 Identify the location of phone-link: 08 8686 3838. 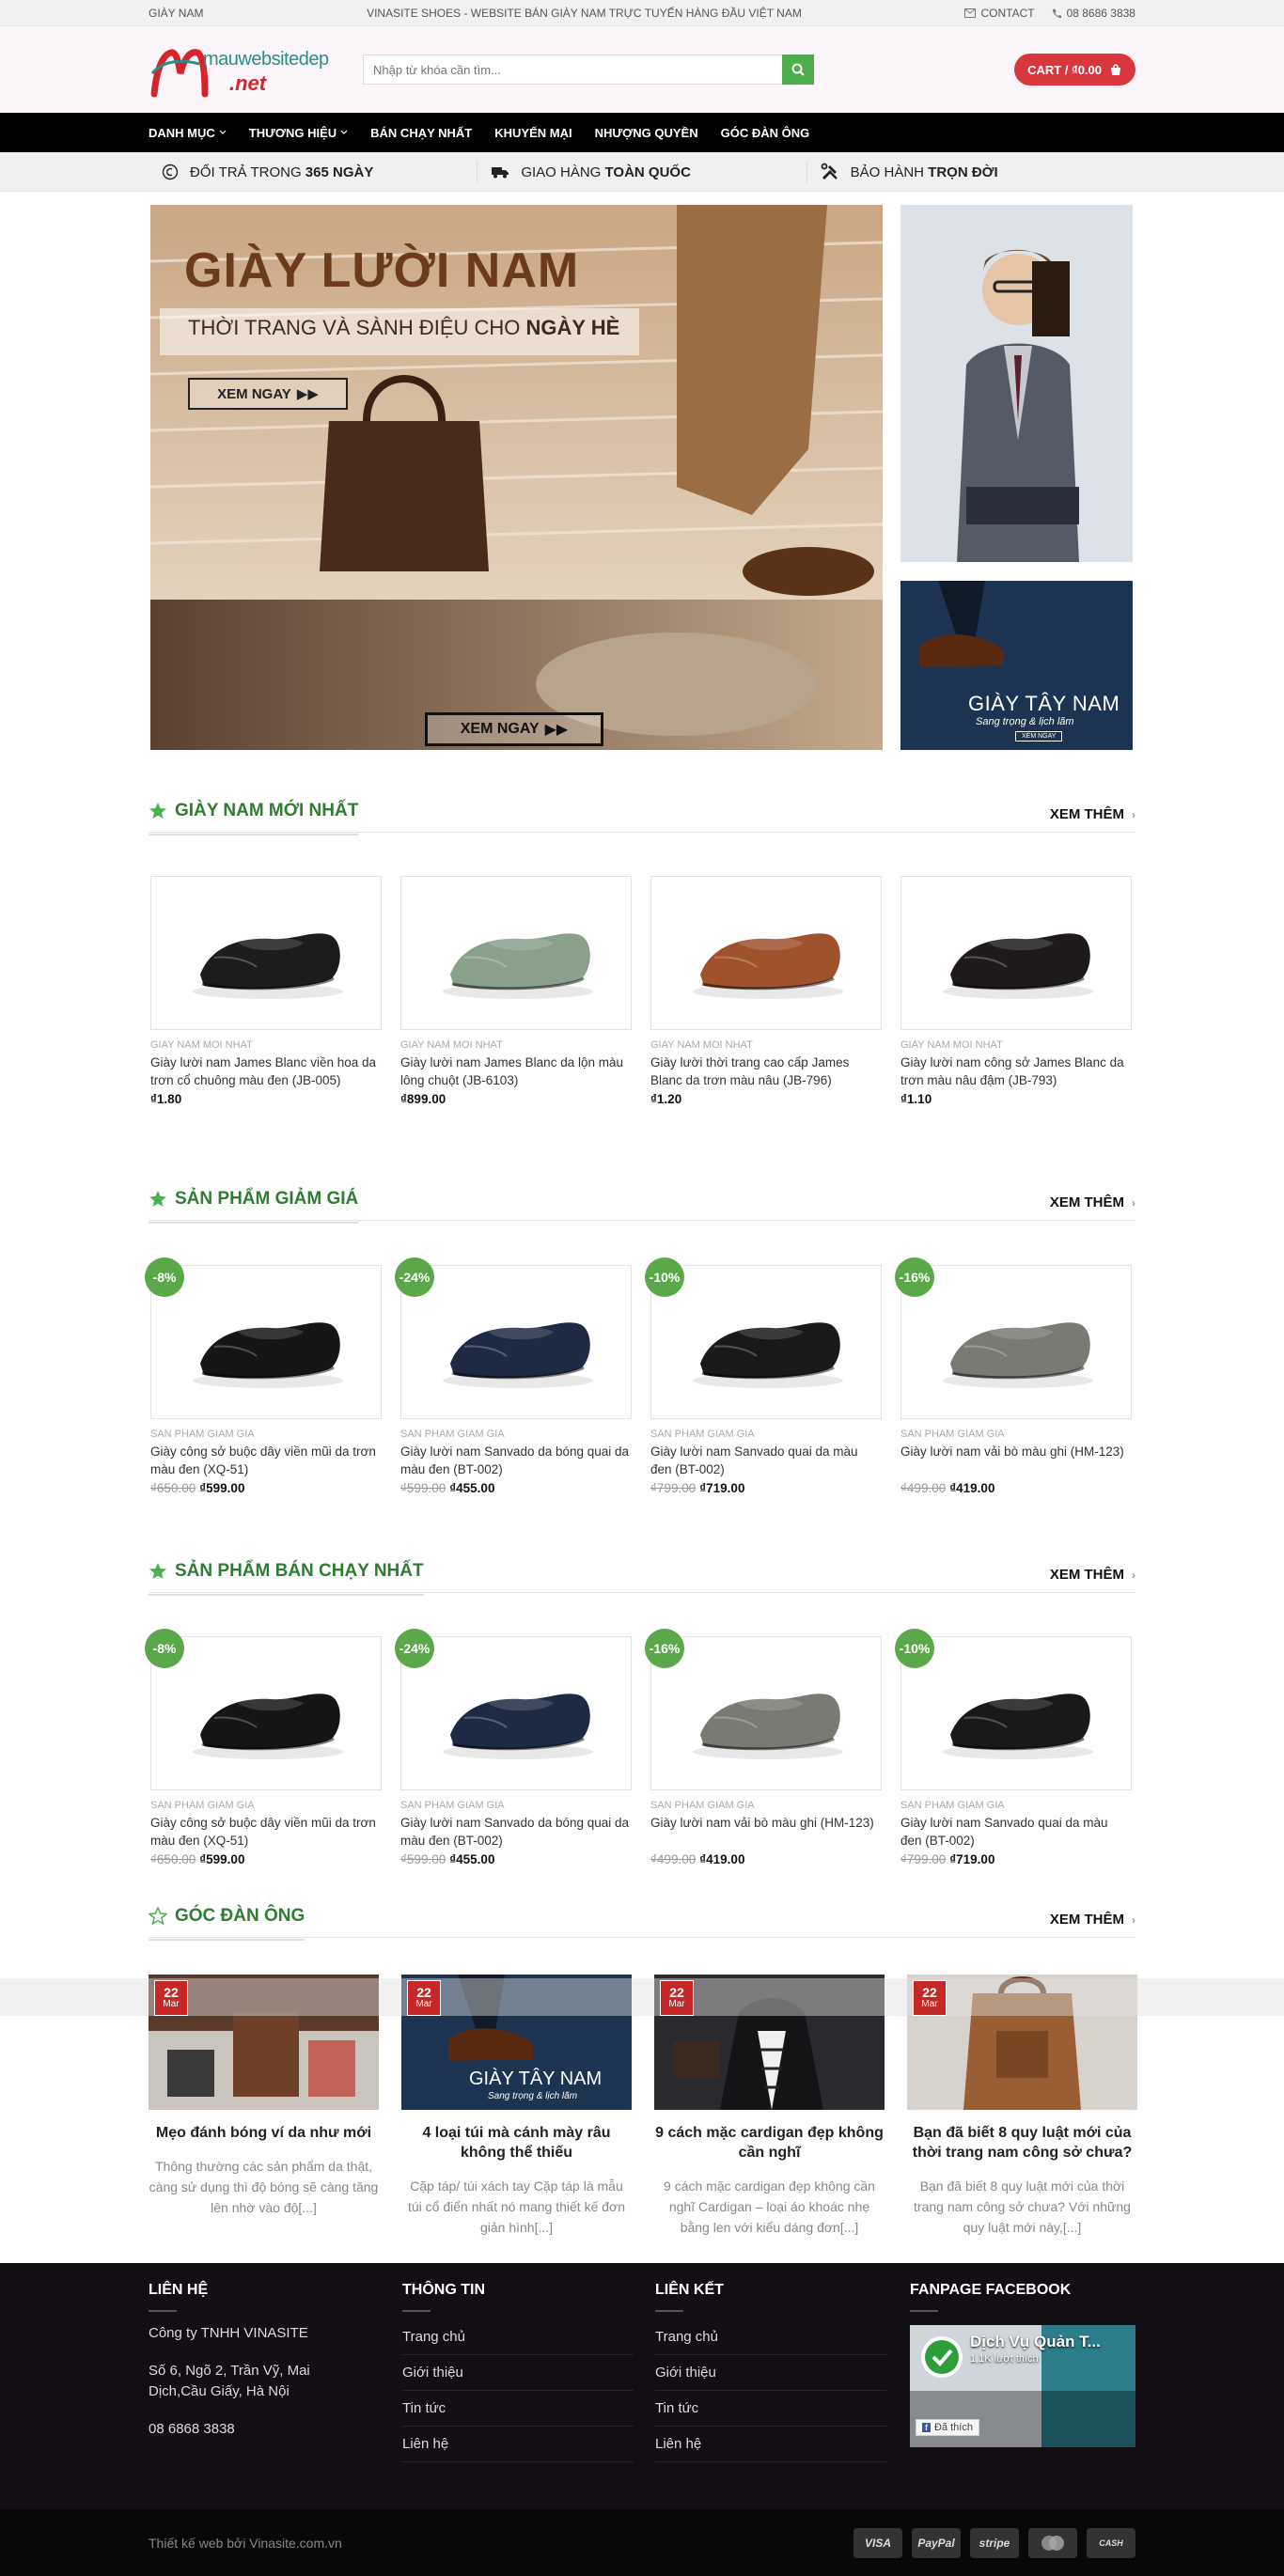
(1093, 14).